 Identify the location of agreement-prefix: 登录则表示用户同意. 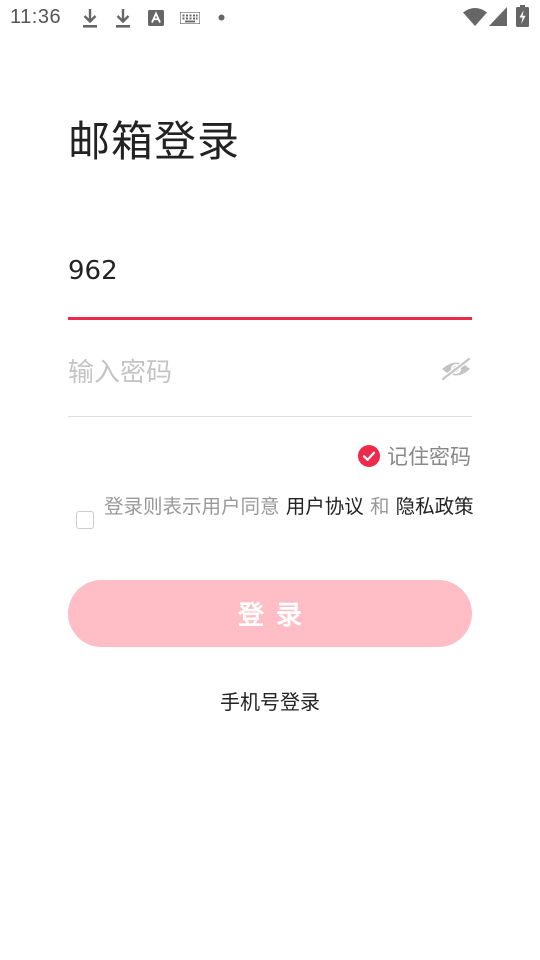
(192, 506).